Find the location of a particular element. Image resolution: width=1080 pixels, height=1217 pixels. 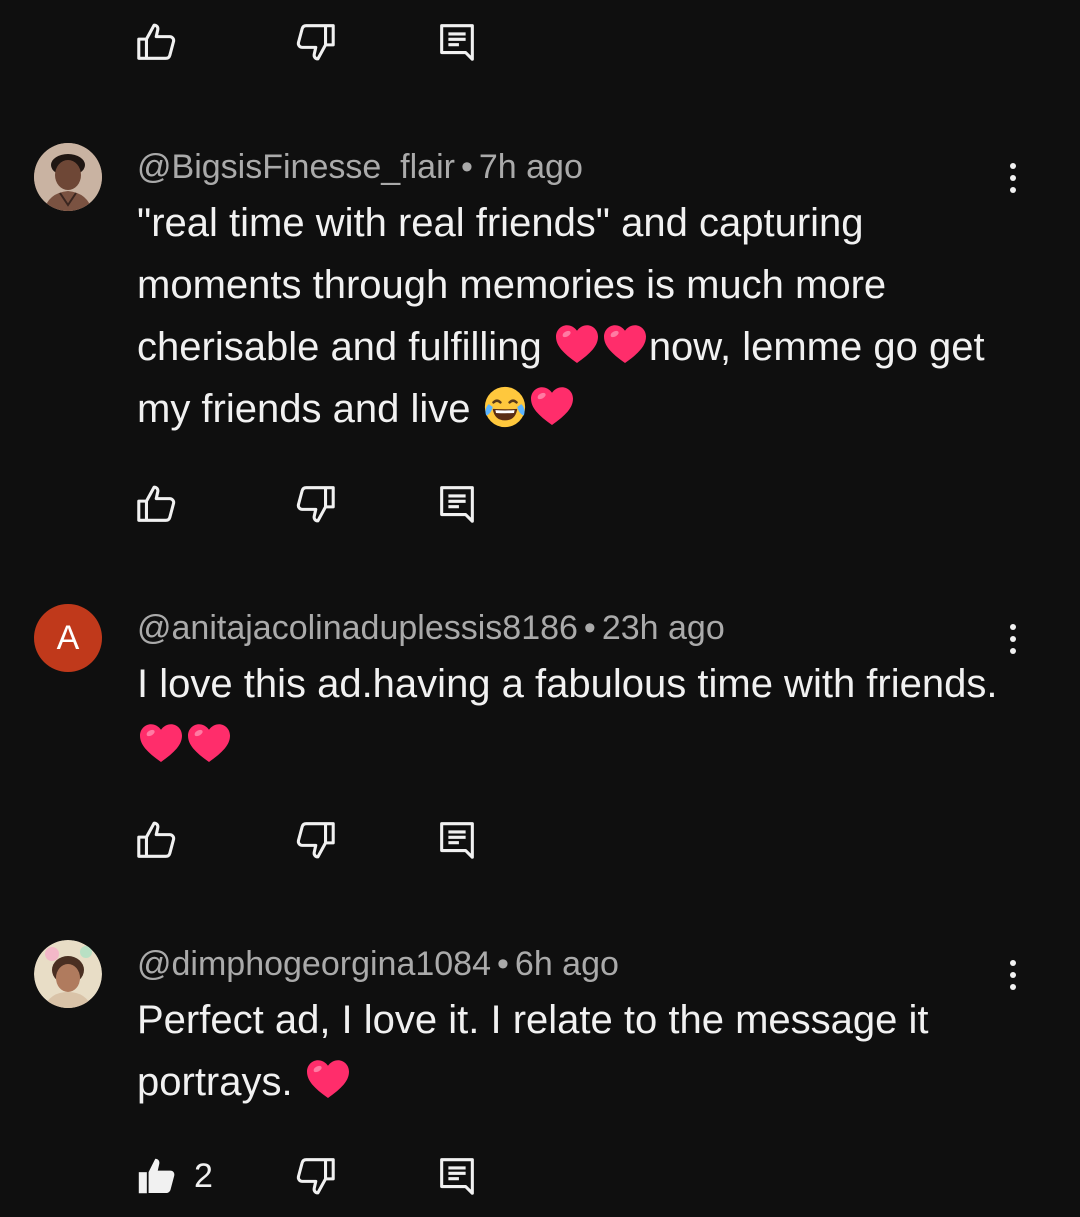

tears-of-joy-emoji is located at coordinates (505, 407).